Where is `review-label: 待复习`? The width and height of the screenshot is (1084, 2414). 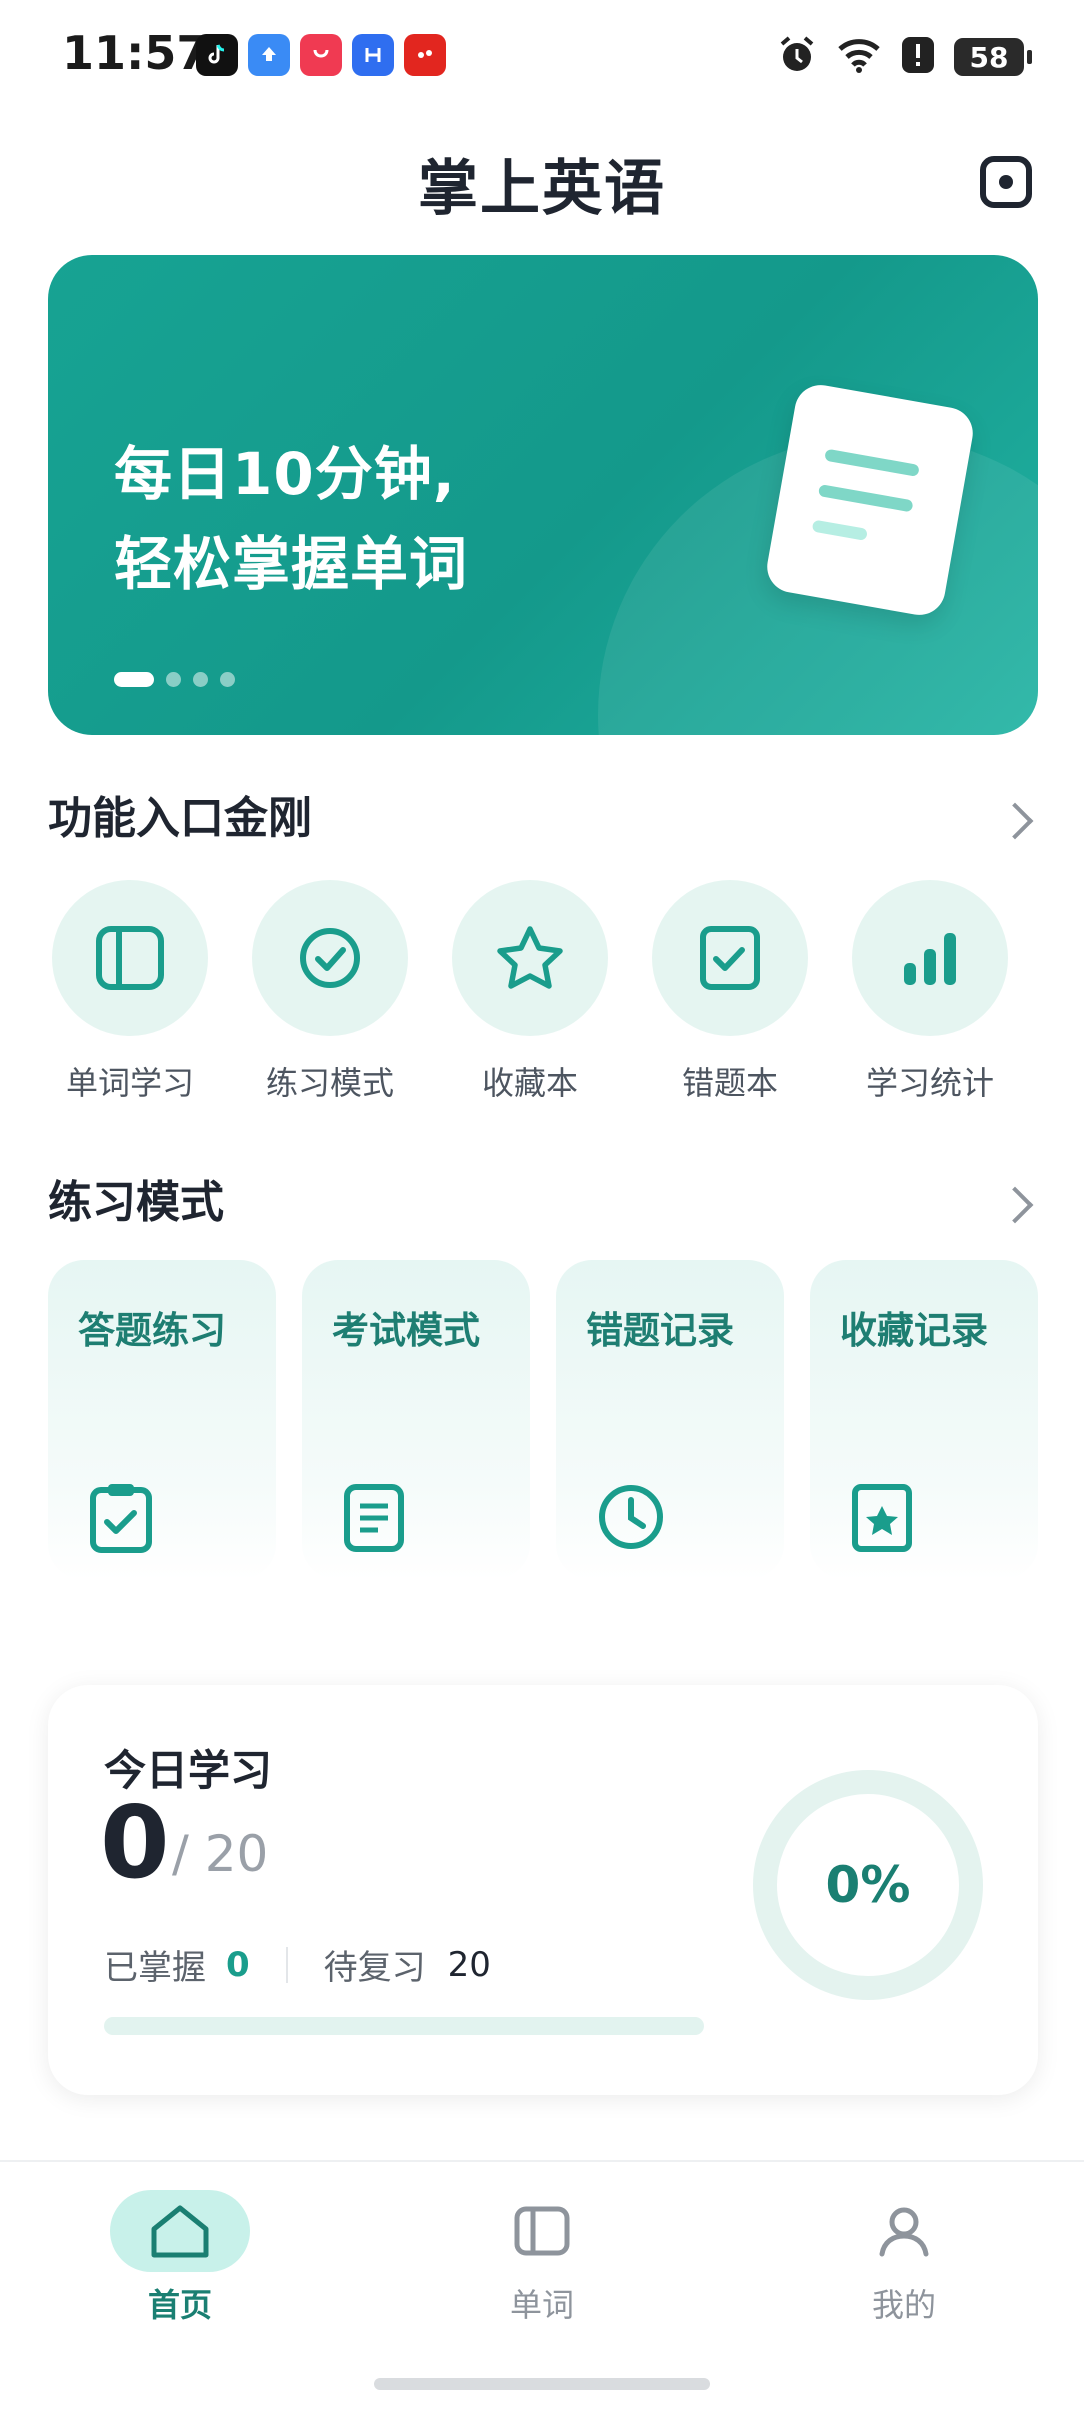 review-label: 待复习 is located at coordinates (374, 1968).